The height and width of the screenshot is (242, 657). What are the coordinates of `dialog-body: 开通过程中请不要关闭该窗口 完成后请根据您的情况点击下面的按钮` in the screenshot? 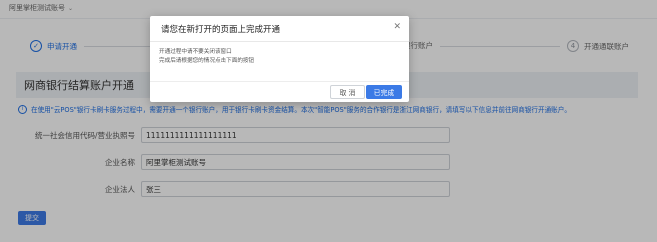 It's located at (206, 57).